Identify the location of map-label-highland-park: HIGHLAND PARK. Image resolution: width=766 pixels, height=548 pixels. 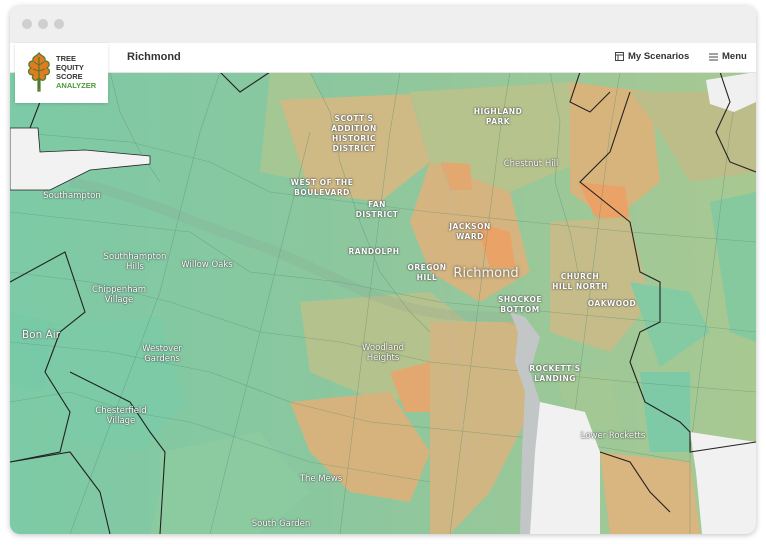
(498, 116).